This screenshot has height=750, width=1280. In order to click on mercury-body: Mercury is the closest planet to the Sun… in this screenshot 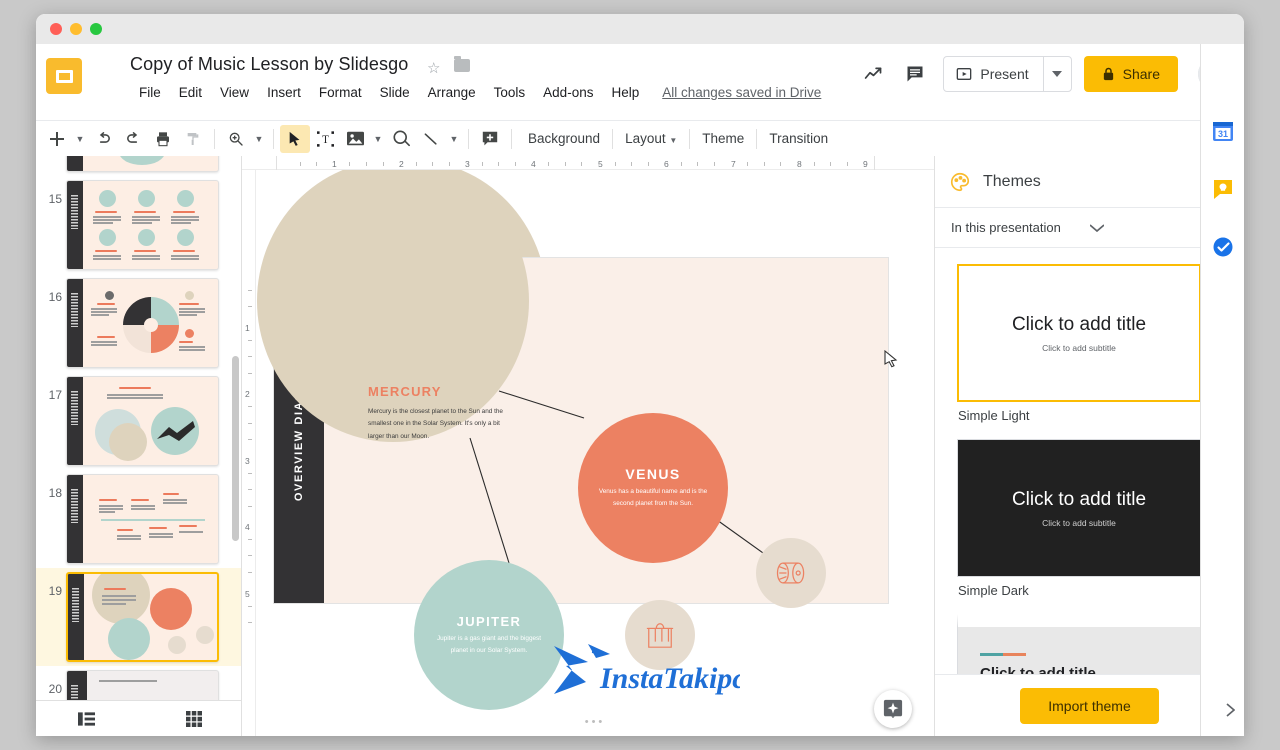, I will do `click(435, 424)`.